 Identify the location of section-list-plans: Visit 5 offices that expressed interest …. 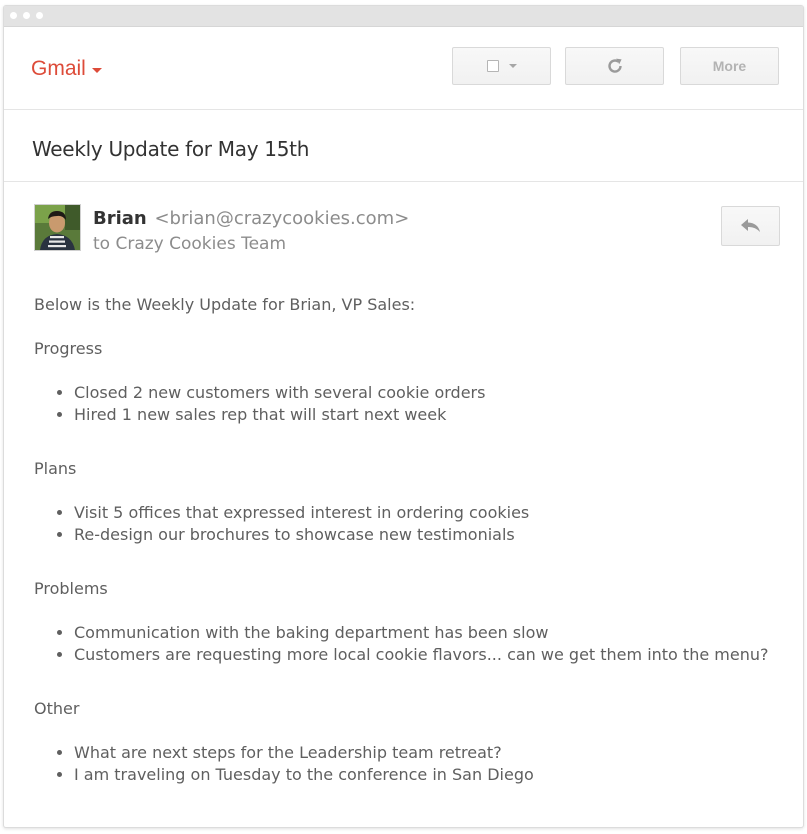
(404, 524).